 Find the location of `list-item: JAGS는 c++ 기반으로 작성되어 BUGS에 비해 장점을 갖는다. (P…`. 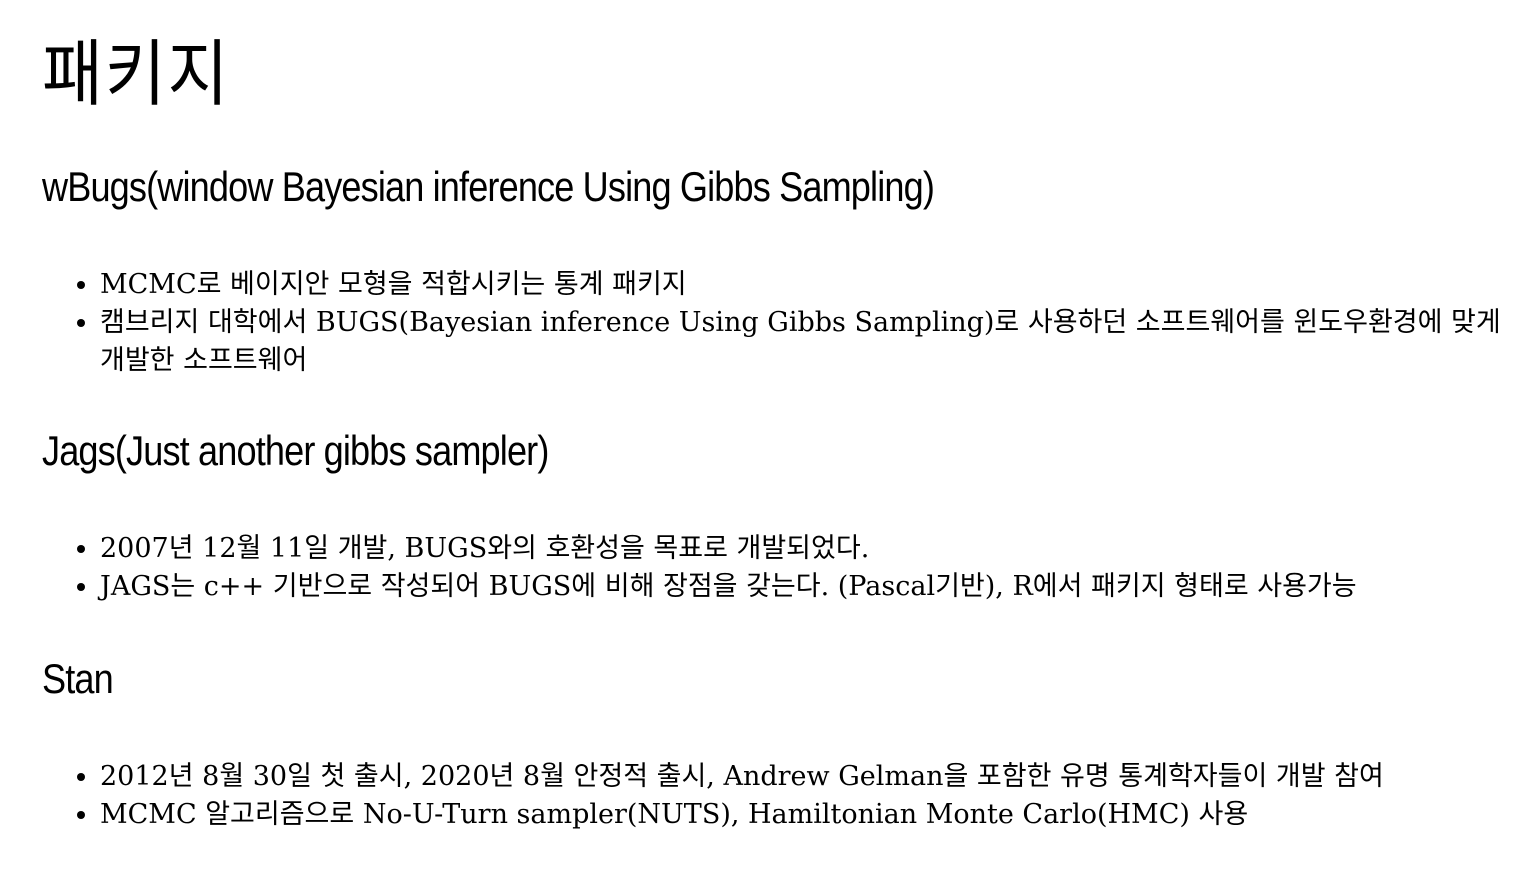

list-item: JAGS는 c++ 기반으로 작성되어 BUGS에 비해 장점을 갖는다. (P… is located at coordinates (806, 587).